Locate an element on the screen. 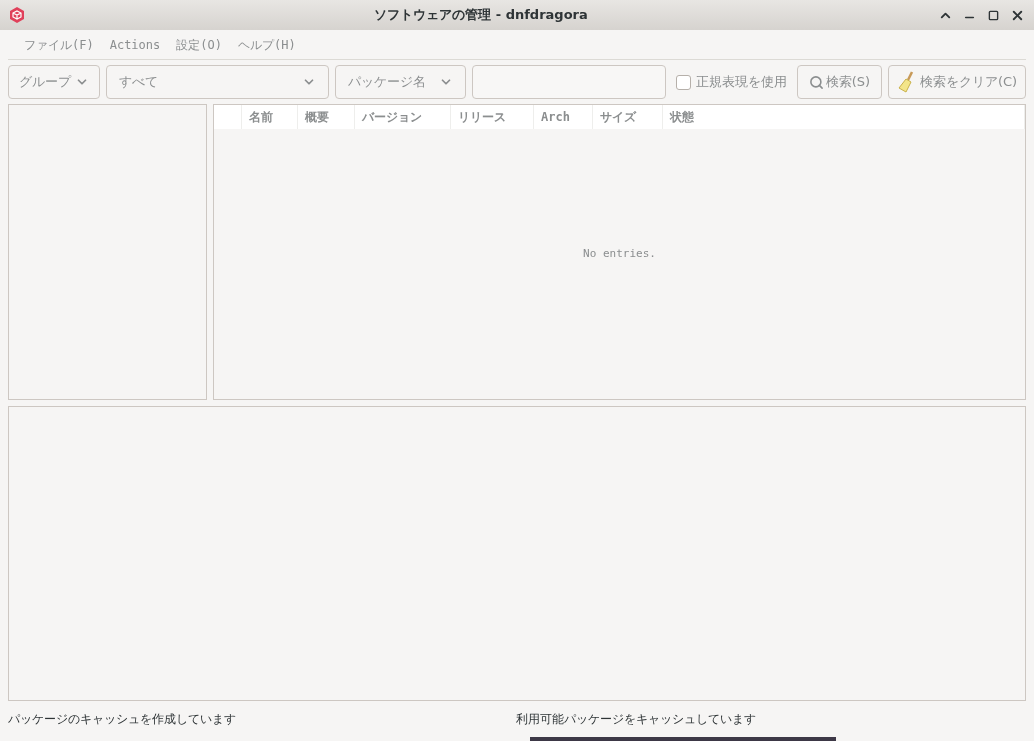 Image resolution: width=1034 pixels, height=741 pixels. group-dropdown: グループ is located at coordinates (54, 82).